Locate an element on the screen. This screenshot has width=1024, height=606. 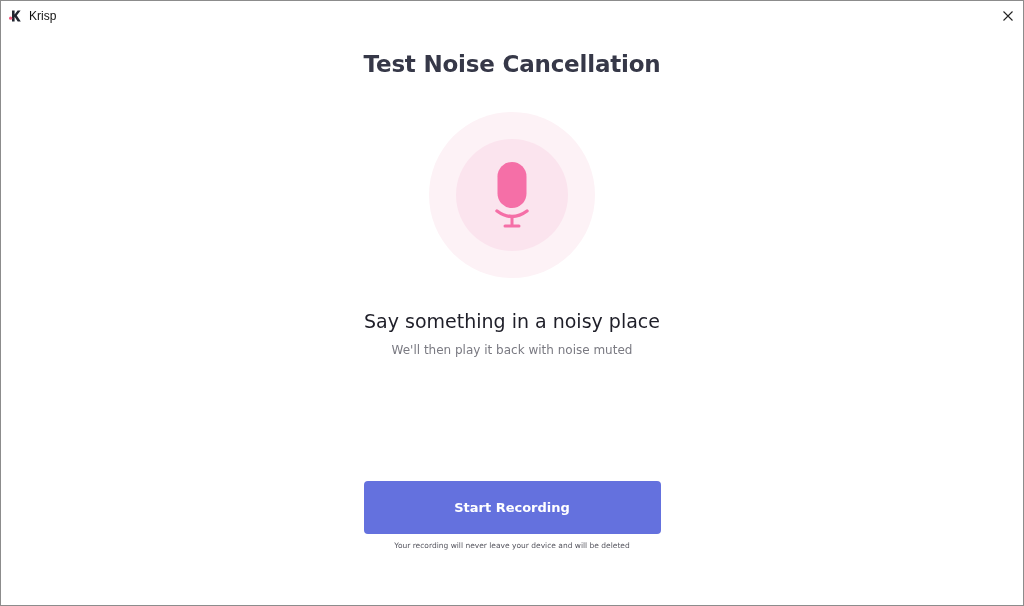
prompt-subtitle: We'll then play it back with noise muted is located at coordinates (512, 350).